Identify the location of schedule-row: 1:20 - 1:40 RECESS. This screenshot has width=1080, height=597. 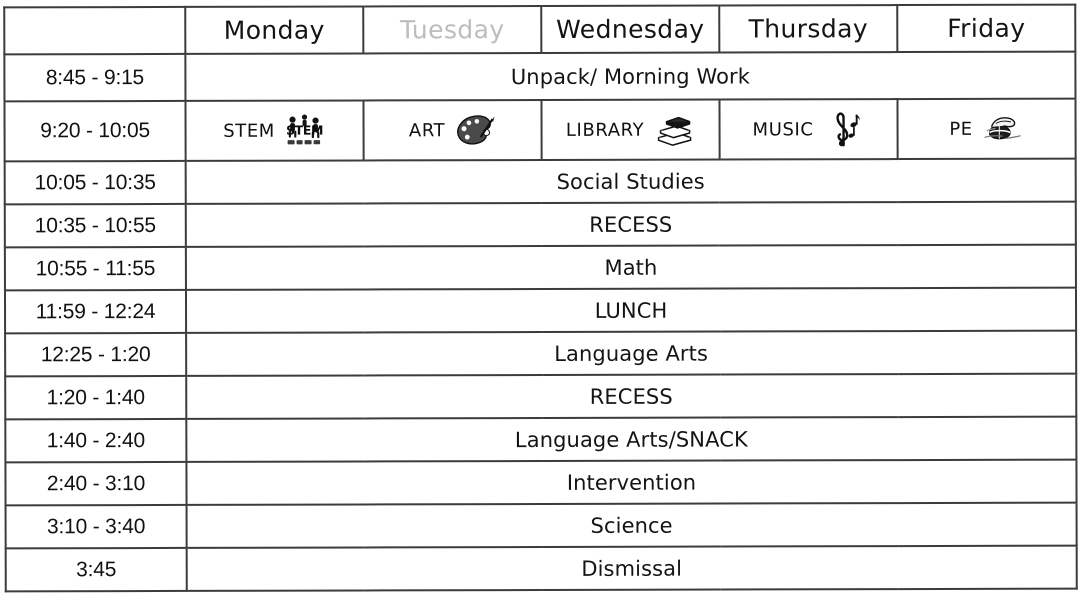
(541, 396).